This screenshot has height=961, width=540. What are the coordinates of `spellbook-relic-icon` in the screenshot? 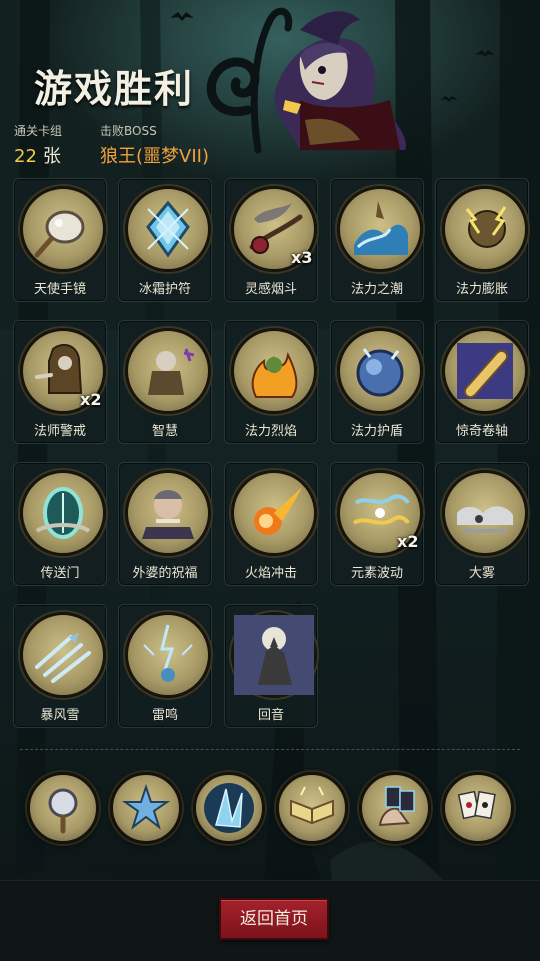 It's located at (312, 808).